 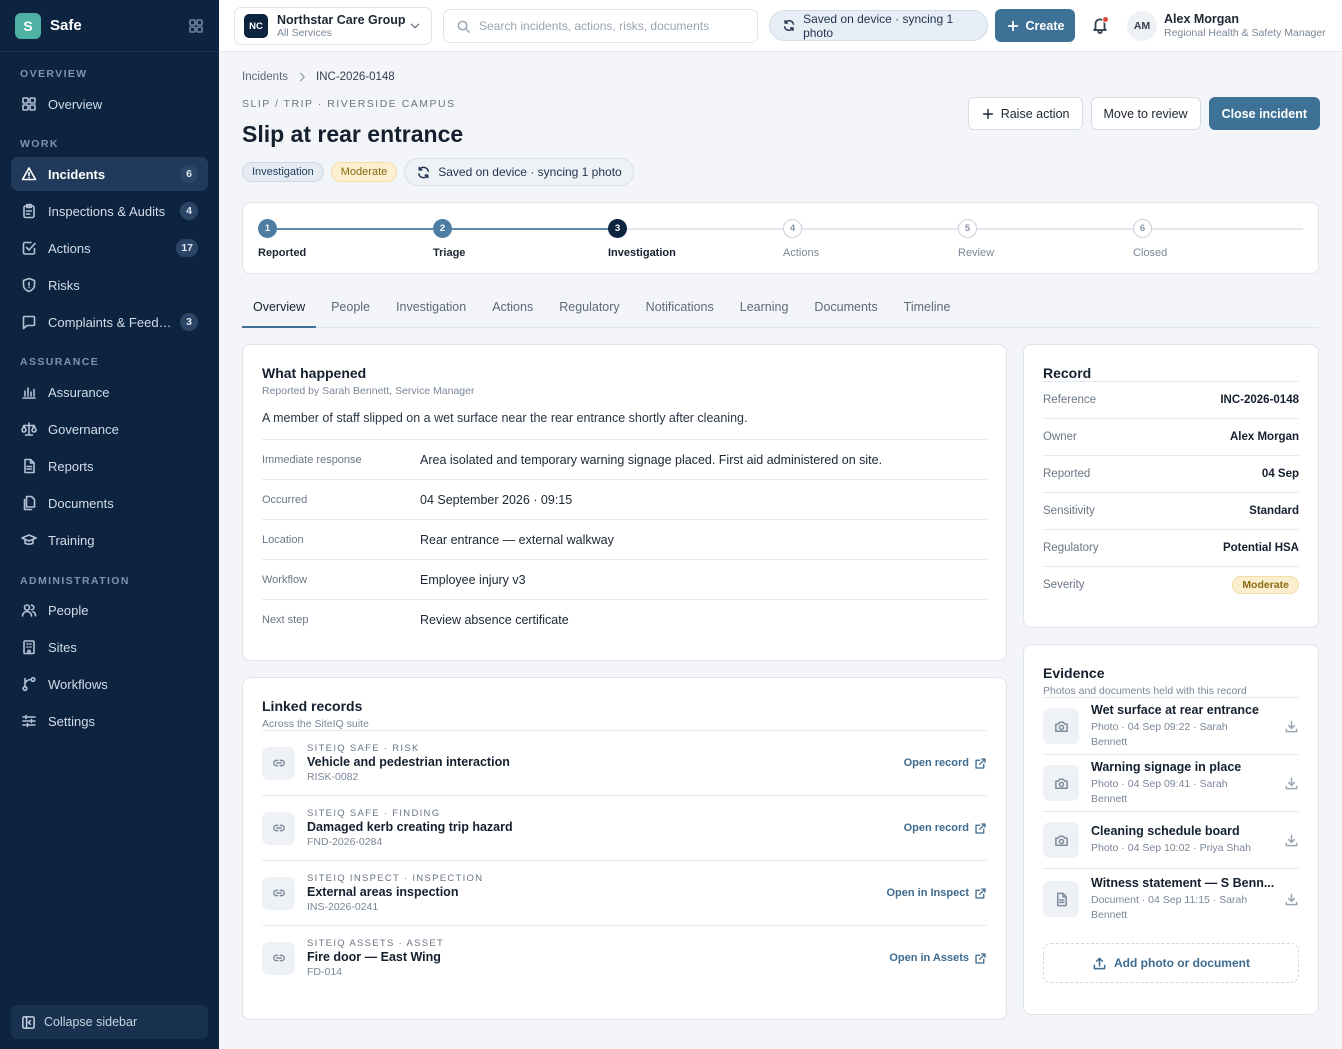 What do you see at coordinates (1274, 511) in the screenshot?
I see `record-value: Standard` at bounding box center [1274, 511].